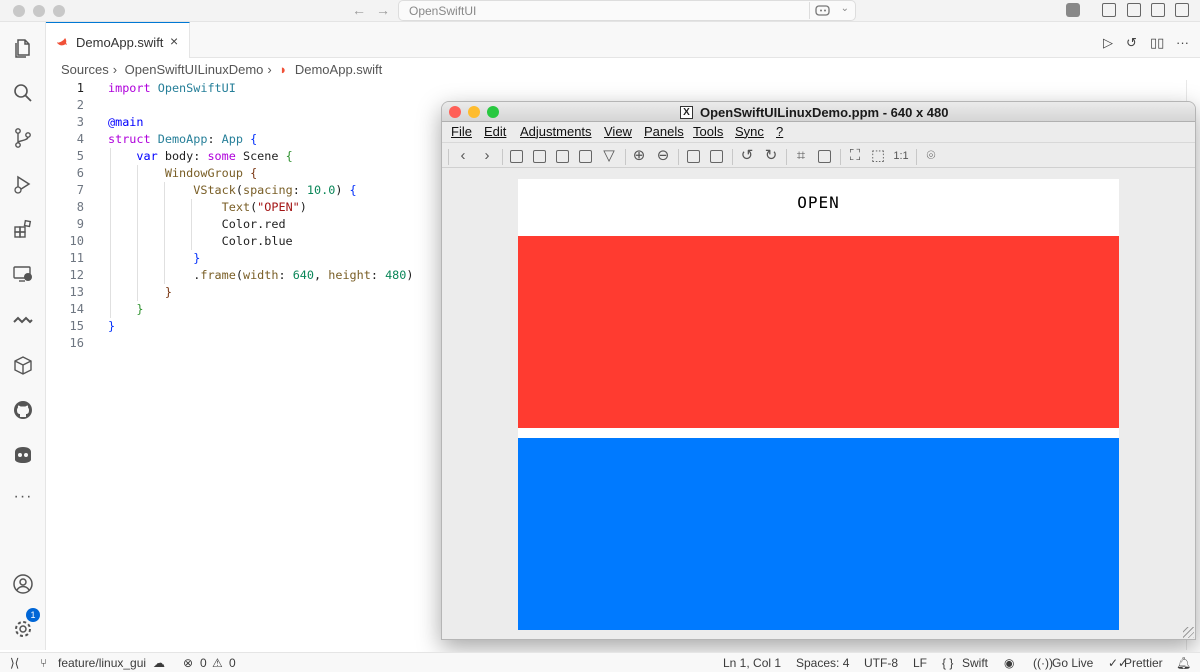 The height and width of the screenshot is (672, 1200). What do you see at coordinates (752, 663) in the screenshot?
I see `cursor-position: Ln 1, Col 1` at bounding box center [752, 663].